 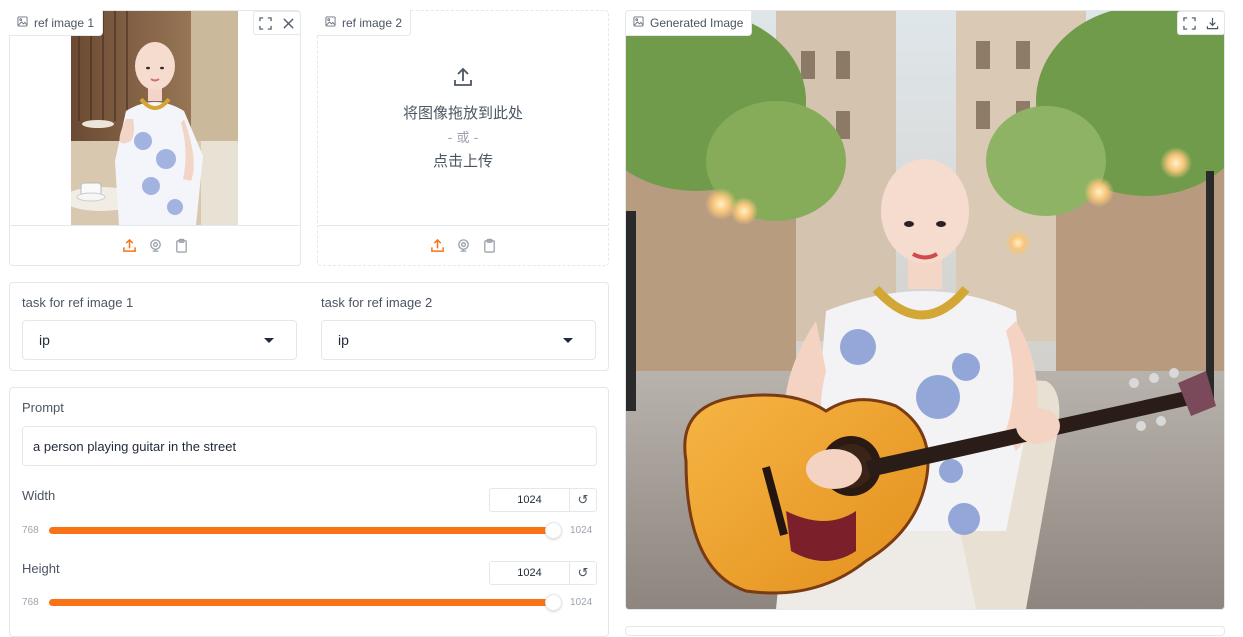 What do you see at coordinates (530, 573) in the screenshot?
I see `height-number-input: 1024` at bounding box center [530, 573].